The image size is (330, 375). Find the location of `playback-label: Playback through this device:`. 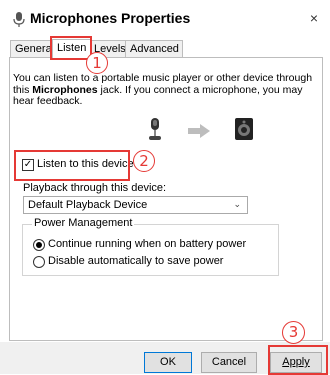

playback-label: Playback through this device: is located at coordinates (95, 188).